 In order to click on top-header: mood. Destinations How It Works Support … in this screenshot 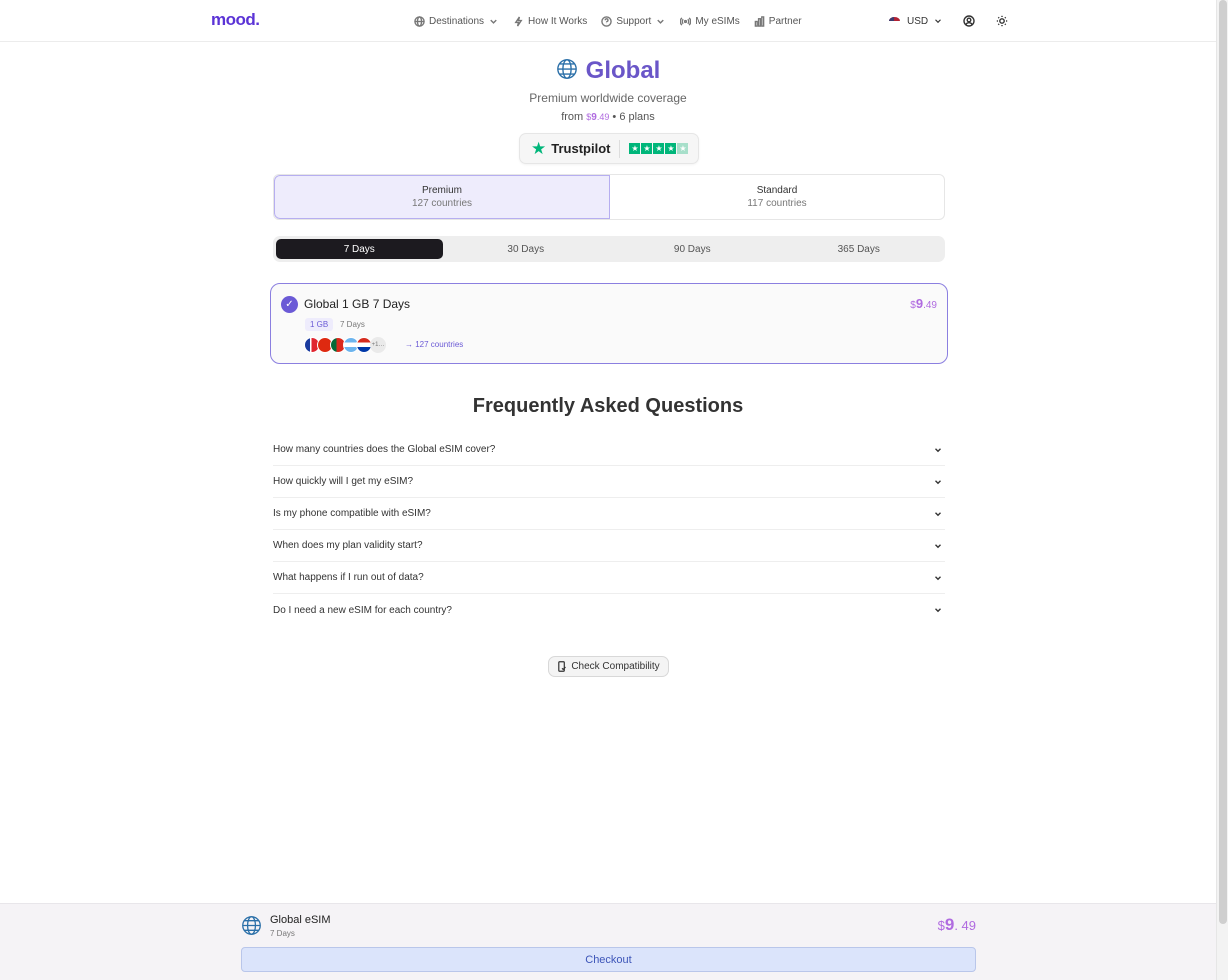, I will do `click(608, 21)`.